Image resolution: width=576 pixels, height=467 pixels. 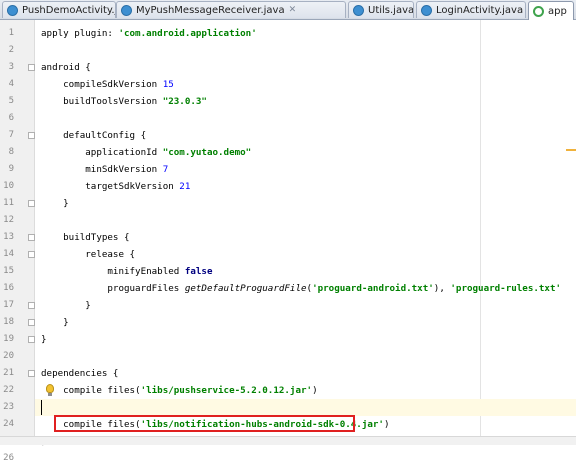 What do you see at coordinates (538, 11) in the screenshot?
I see `gradle-module-icon` at bounding box center [538, 11].